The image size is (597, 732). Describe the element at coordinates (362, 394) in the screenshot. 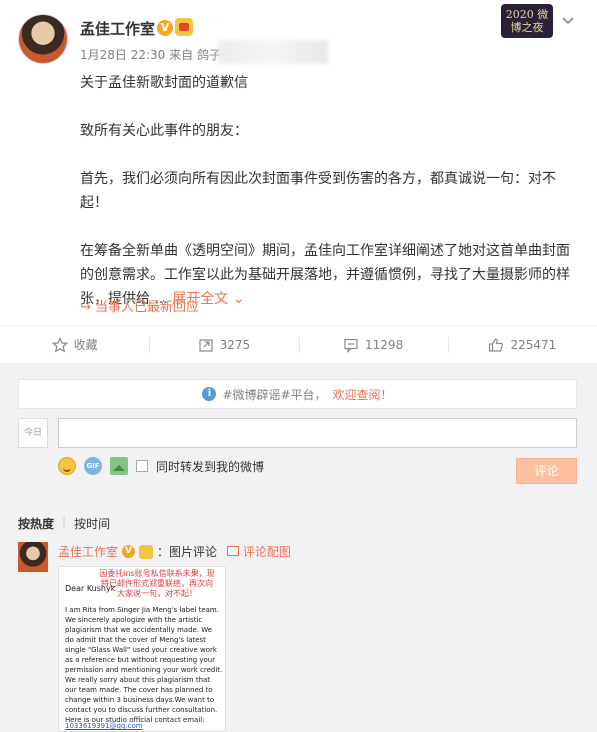

I see `notice-welcome: 欢迎查阅！` at that location.